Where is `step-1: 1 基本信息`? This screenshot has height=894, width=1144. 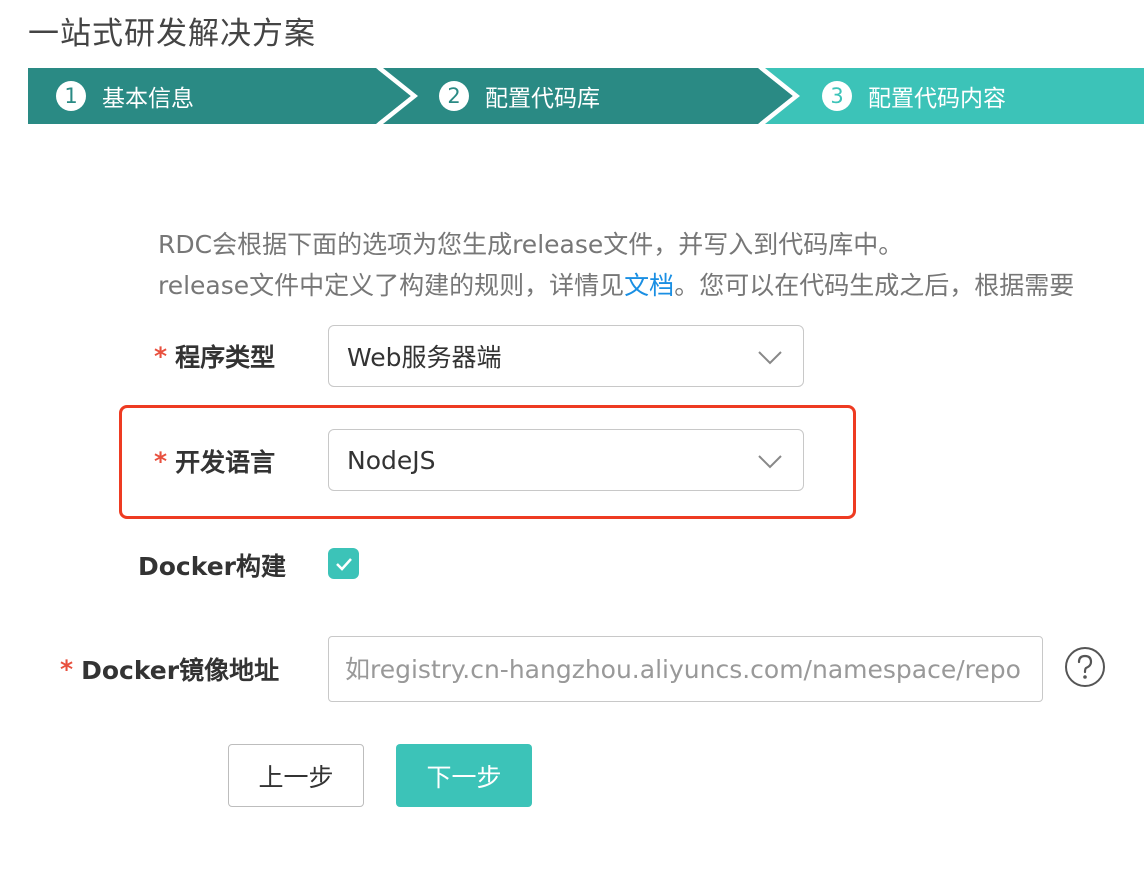
step-1: 1 基本信息 is located at coordinates (125, 96).